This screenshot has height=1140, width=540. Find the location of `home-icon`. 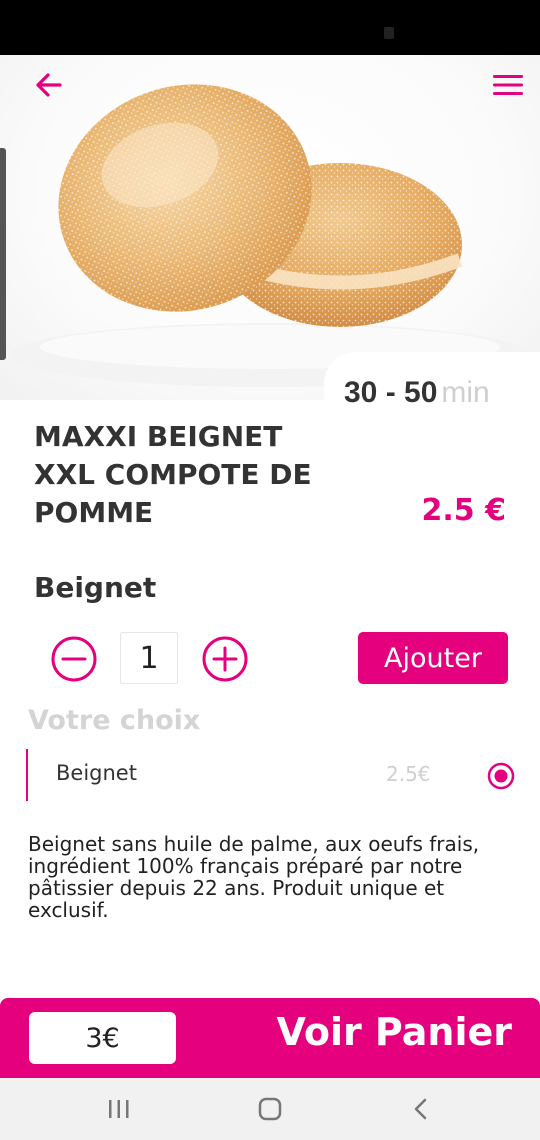

home-icon is located at coordinates (270, 1109).